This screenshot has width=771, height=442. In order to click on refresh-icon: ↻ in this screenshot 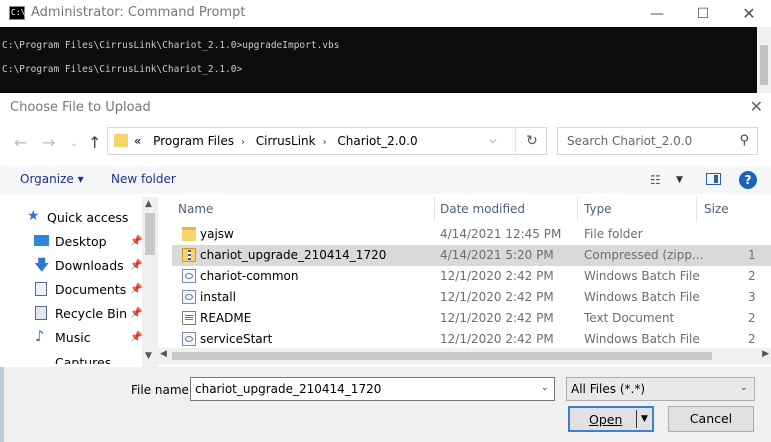, I will do `click(531, 141)`.